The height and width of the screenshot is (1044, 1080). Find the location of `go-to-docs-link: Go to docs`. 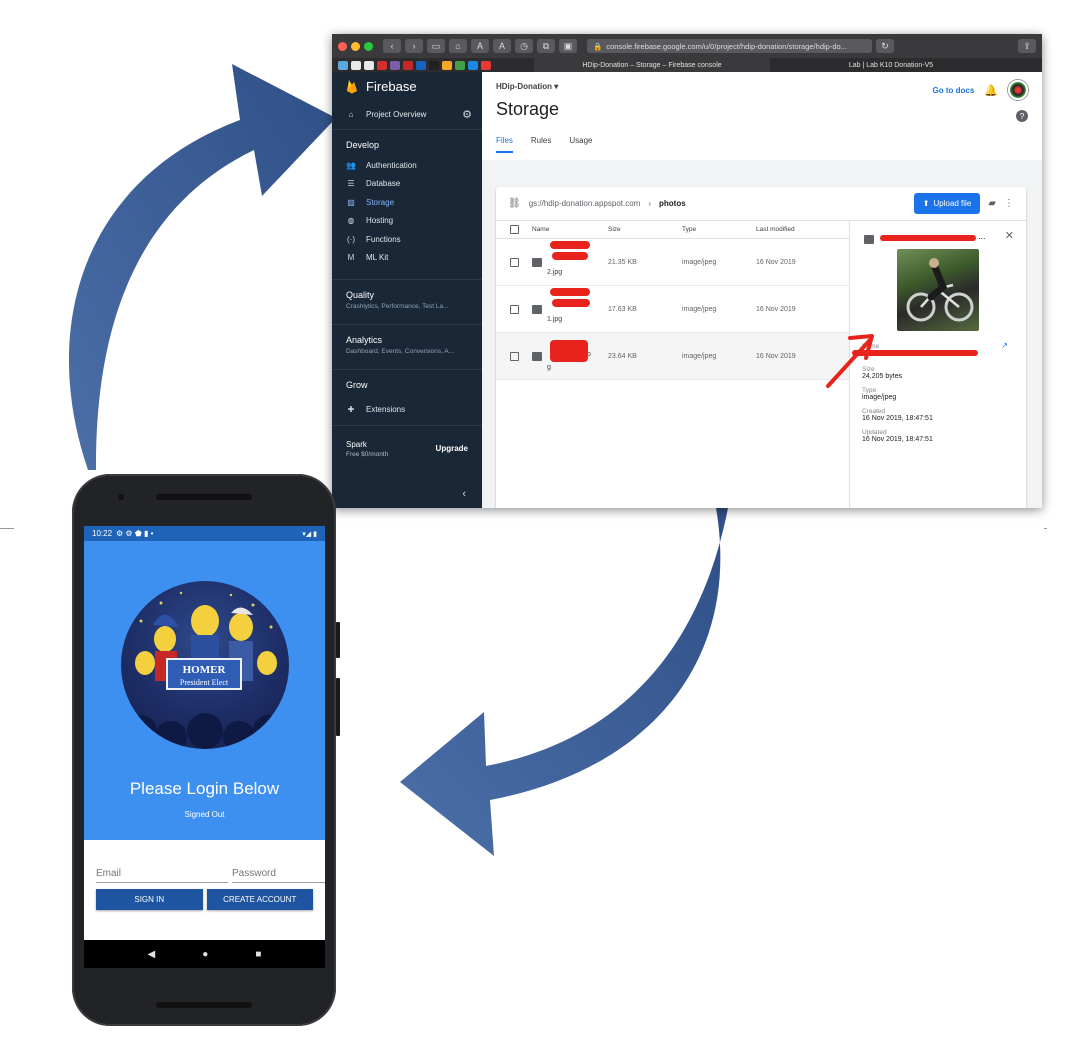

go-to-docs-link: Go to docs is located at coordinates (954, 90).